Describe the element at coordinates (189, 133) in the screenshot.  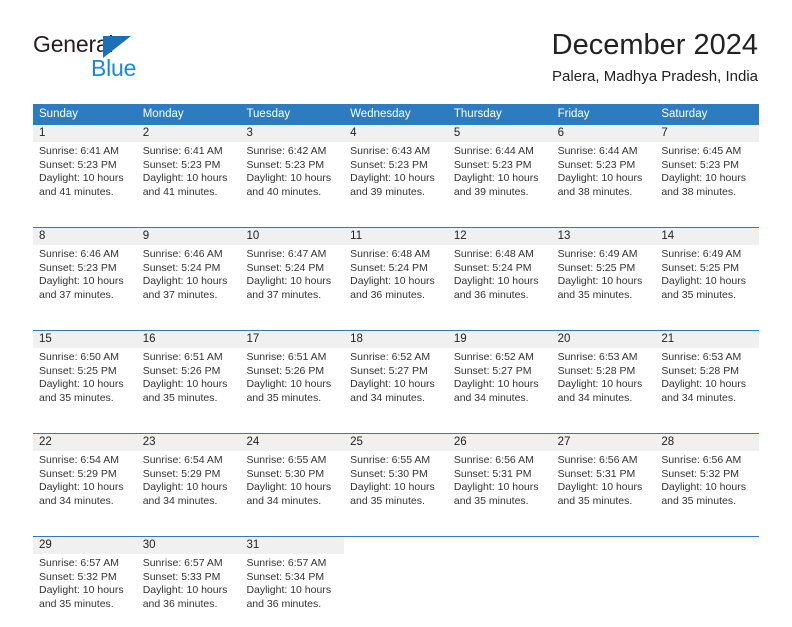
I see `day-number: 2` at that location.